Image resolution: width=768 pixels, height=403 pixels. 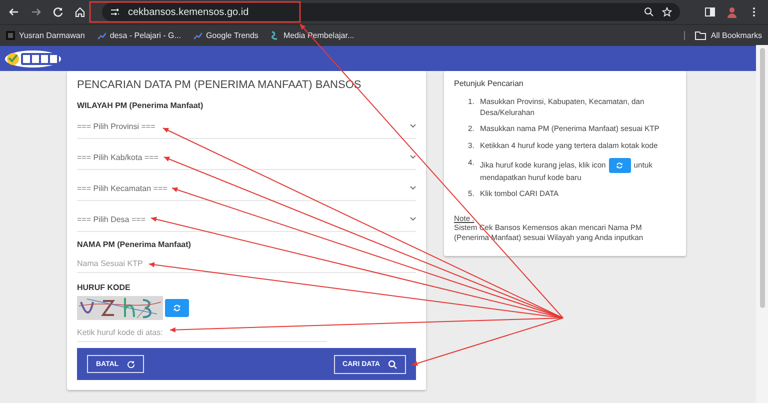 What do you see at coordinates (80, 12) in the screenshot?
I see `home-icon` at bounding box center [80, 12].